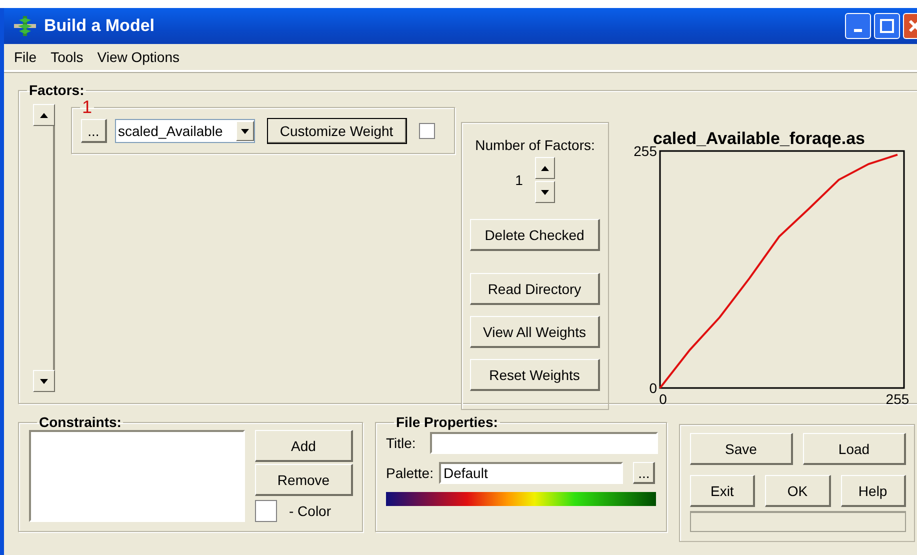 The width and height of the screenshot is (917, 555). Describe the element at coordinates (310, 511) in the screenshot. I see `color-label: - Color` at that location.